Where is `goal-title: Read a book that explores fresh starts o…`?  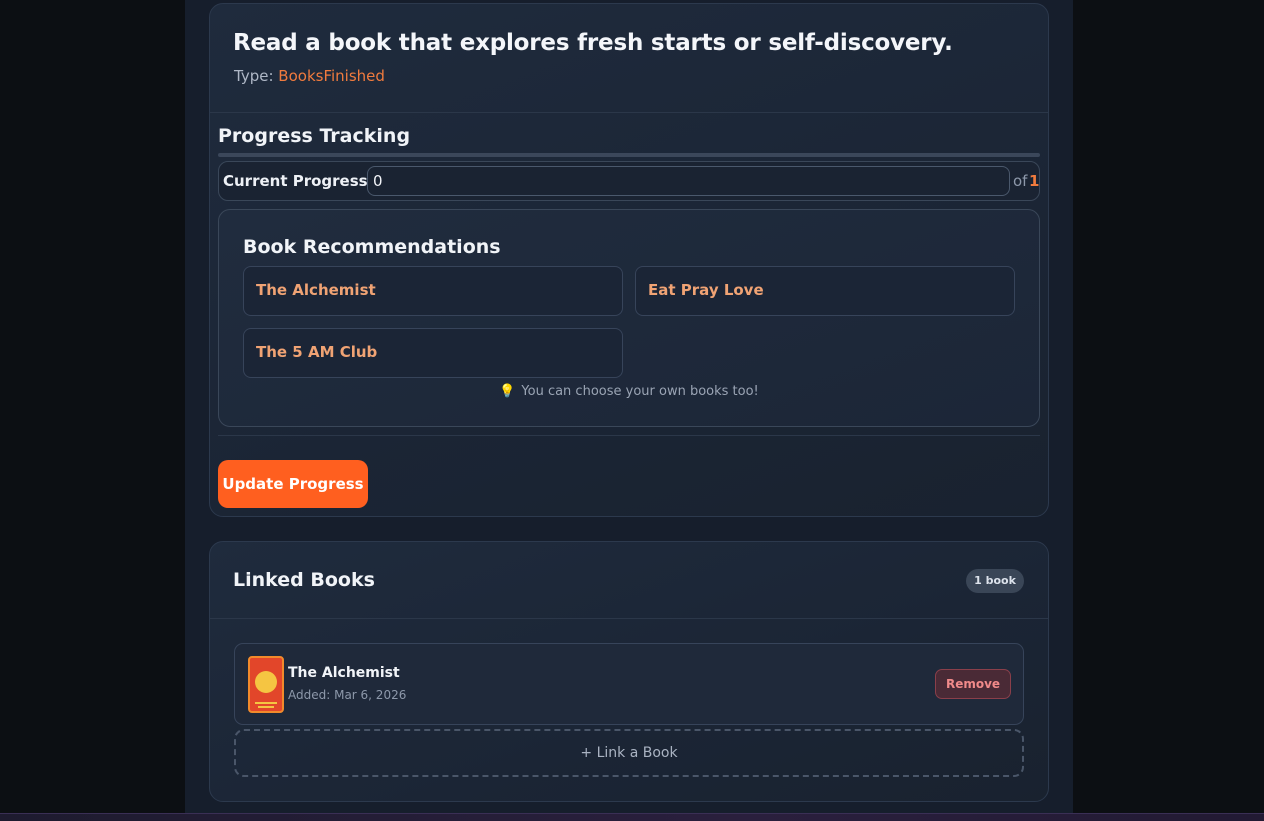
goal-title: Read a book that explores fresh starts o… is located at coordinates (593, 43).